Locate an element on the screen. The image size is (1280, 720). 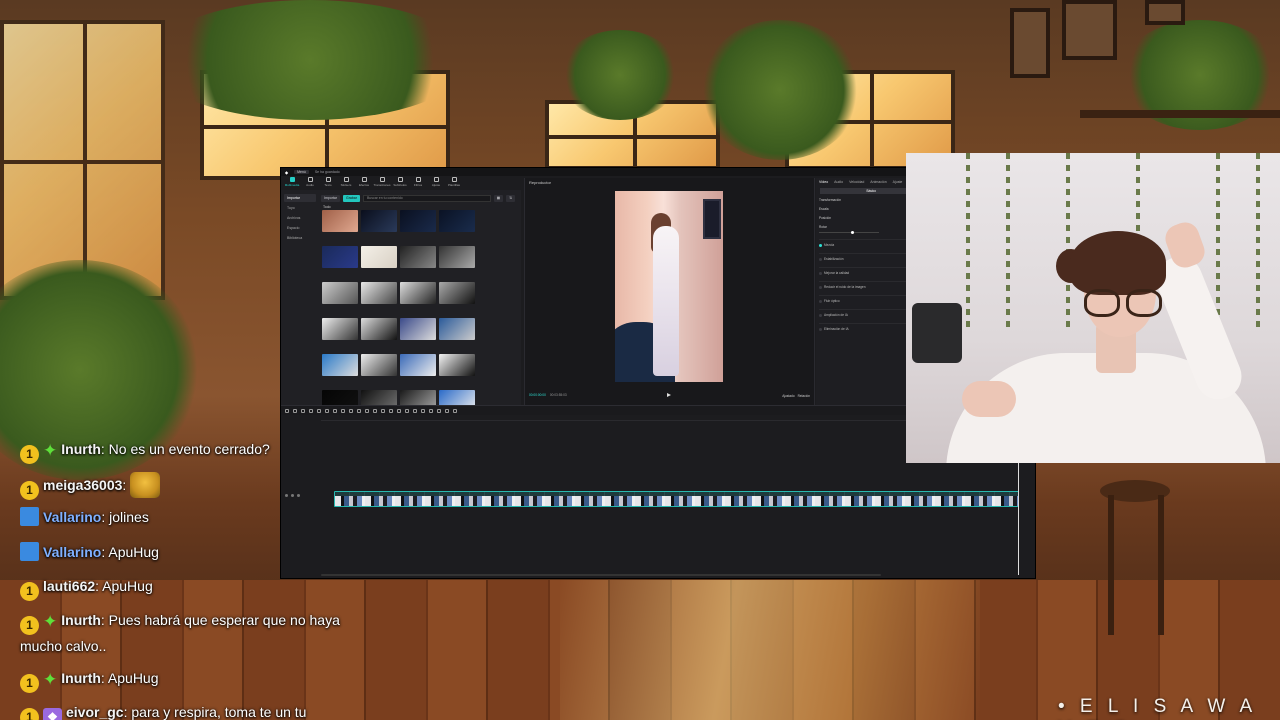
player-control: Ajustado is located at coordinates (788, 396).